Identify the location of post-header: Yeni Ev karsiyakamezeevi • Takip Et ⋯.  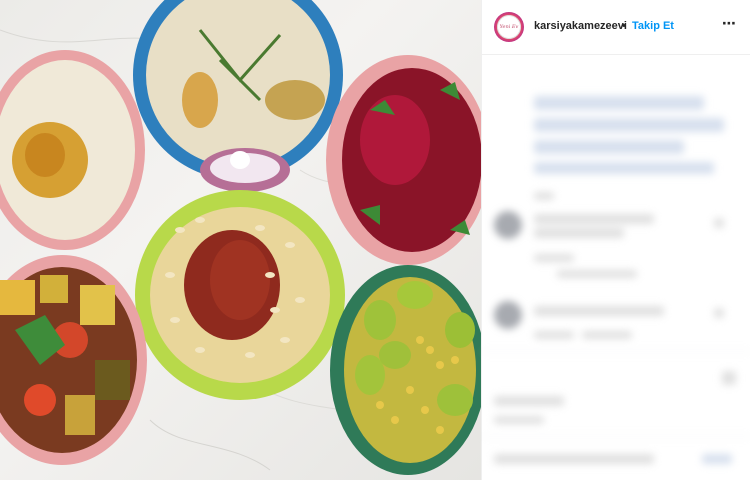
(616, 27).